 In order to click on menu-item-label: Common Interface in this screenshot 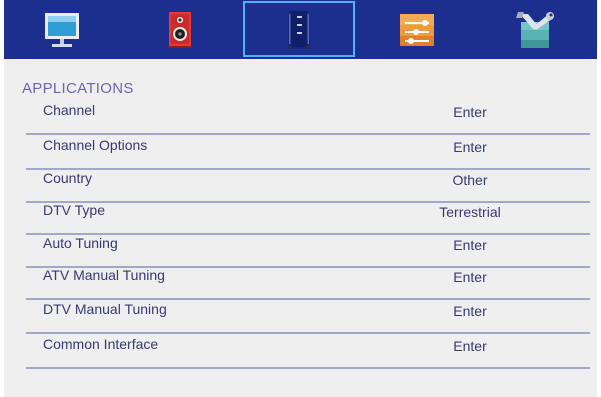, I will do `click(101, 344)`.